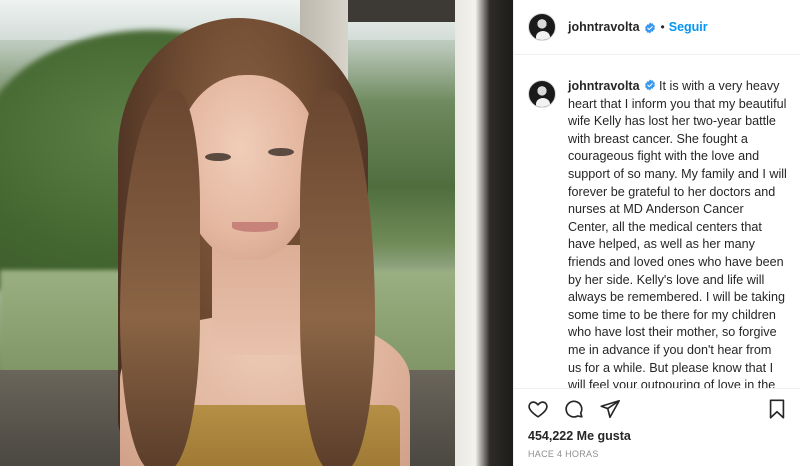  Describe the element at coordinates (657, 409) in the screenshot. I see `action-bar` at that location.